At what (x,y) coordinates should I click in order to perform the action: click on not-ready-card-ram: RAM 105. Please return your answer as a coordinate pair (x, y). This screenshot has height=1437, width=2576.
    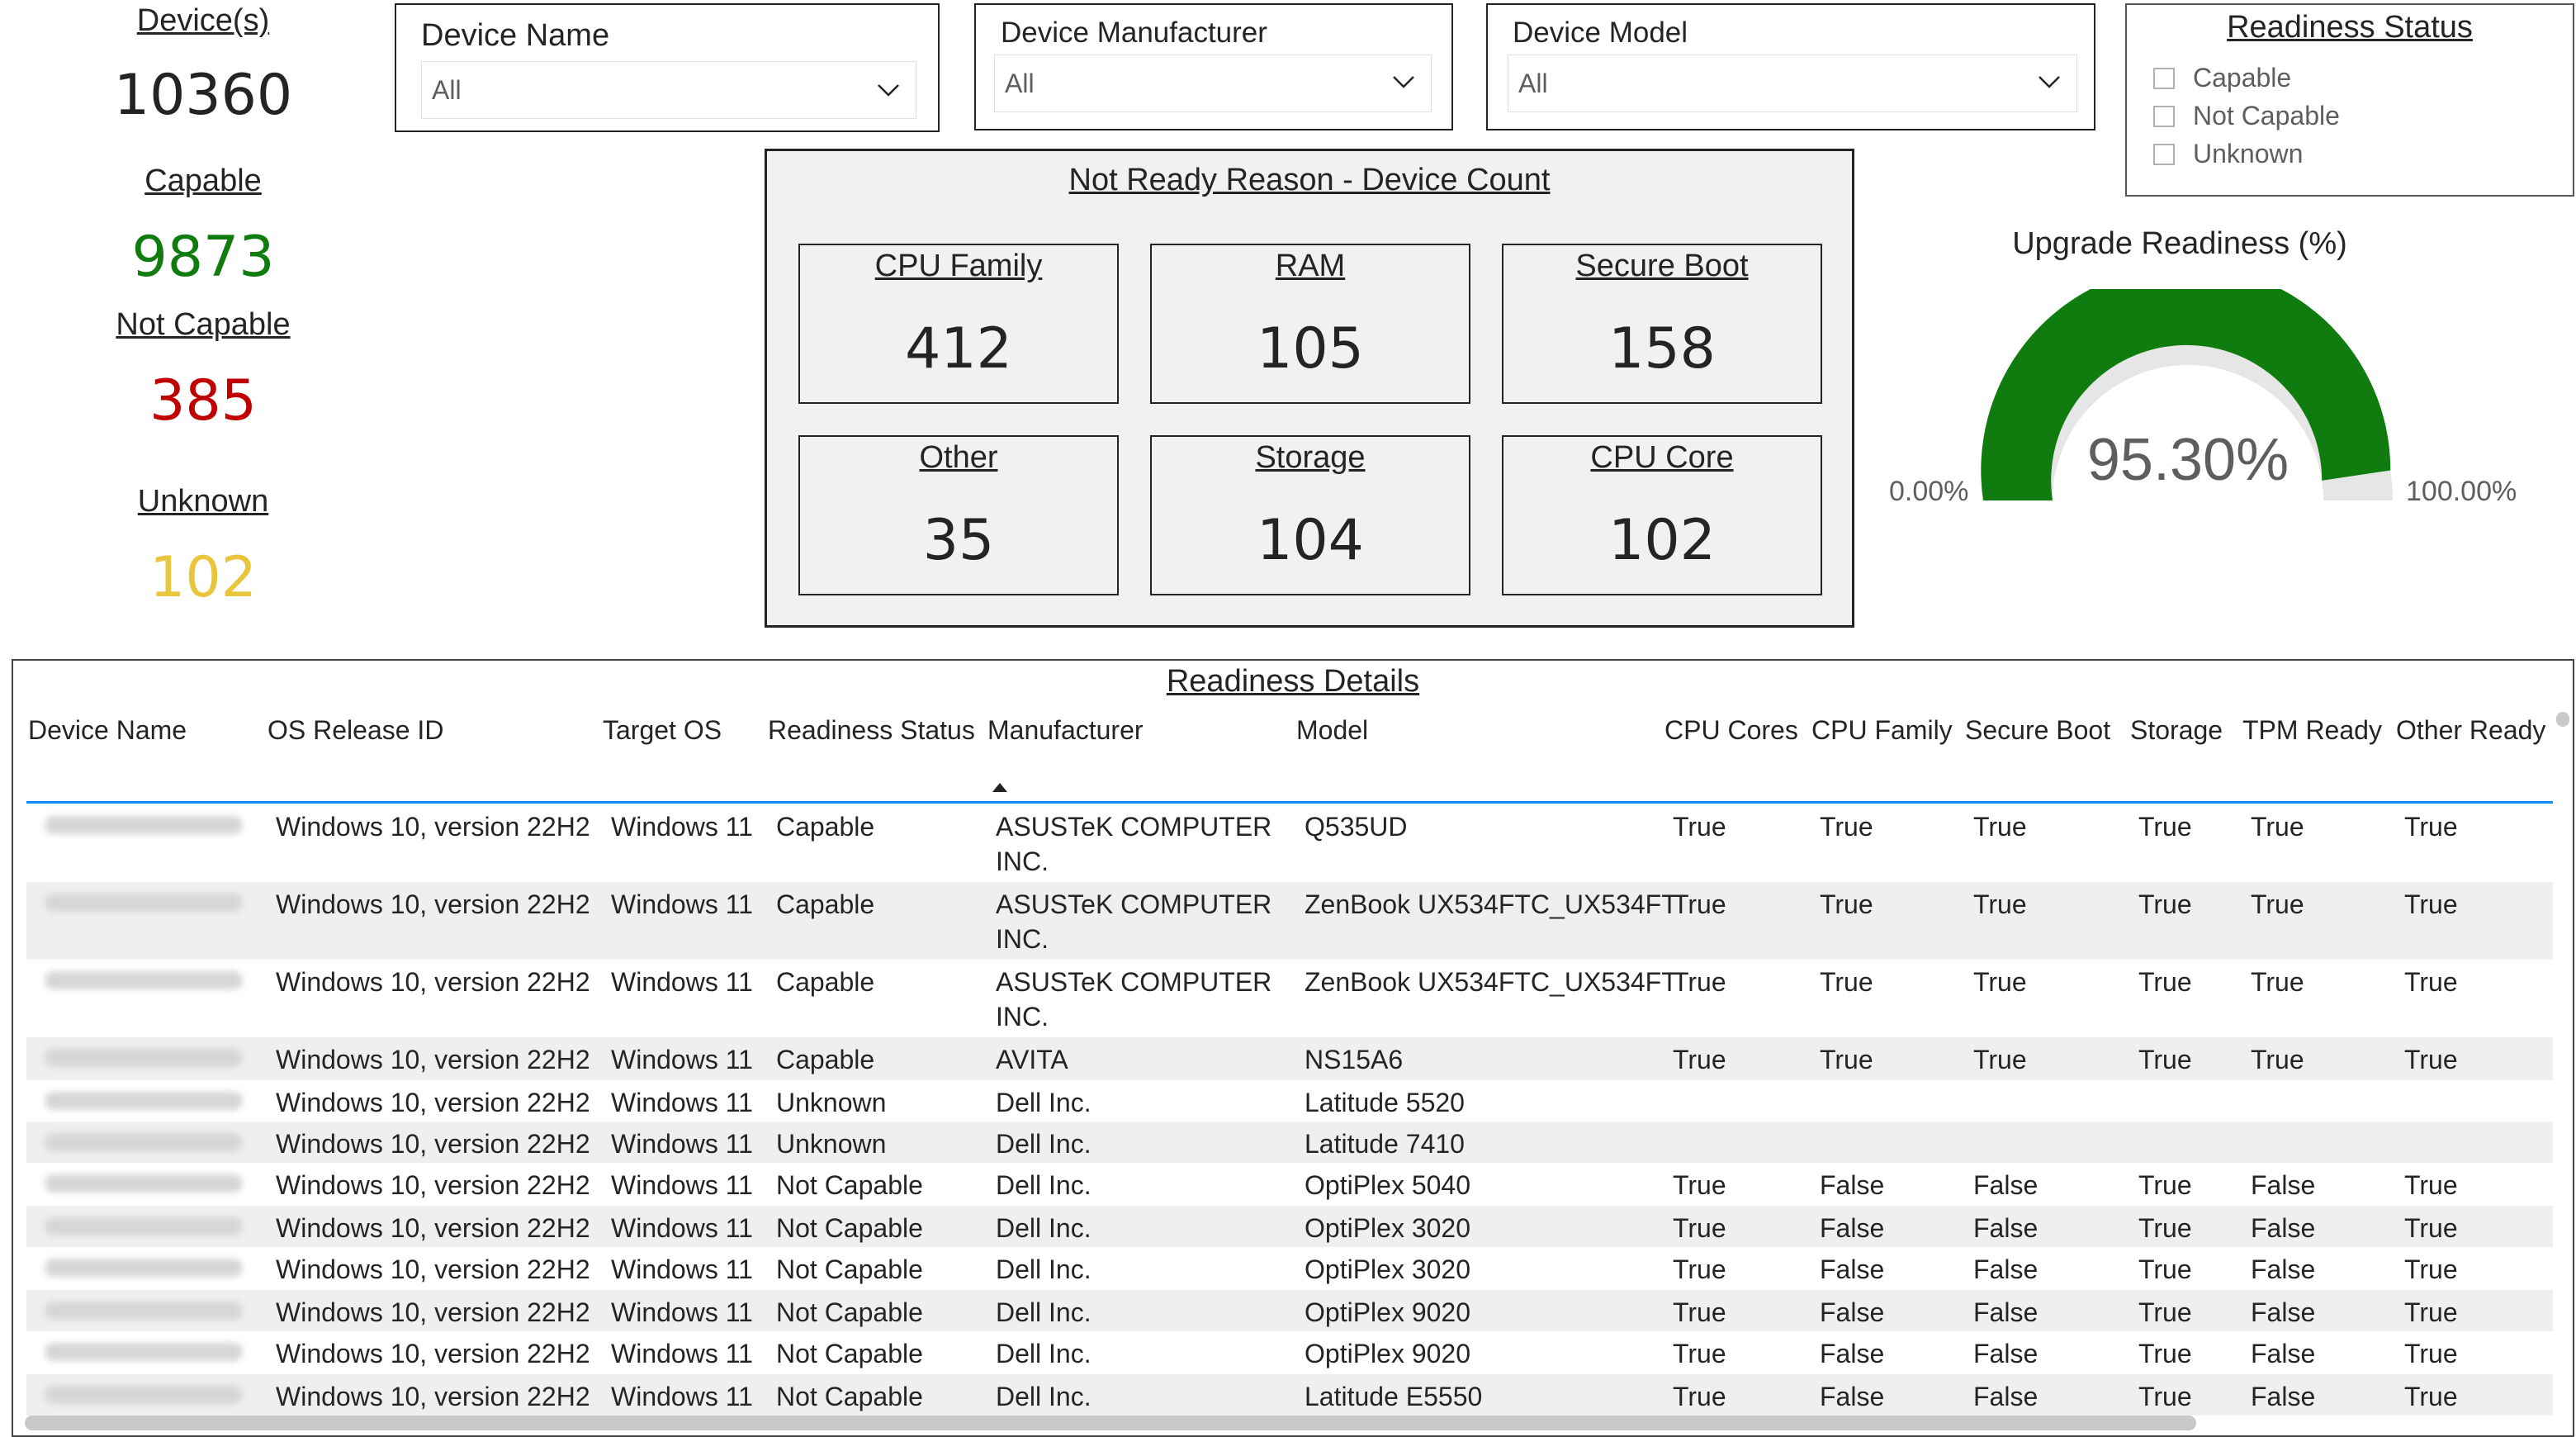
    Looking at the image, I should click on (1310, 324).